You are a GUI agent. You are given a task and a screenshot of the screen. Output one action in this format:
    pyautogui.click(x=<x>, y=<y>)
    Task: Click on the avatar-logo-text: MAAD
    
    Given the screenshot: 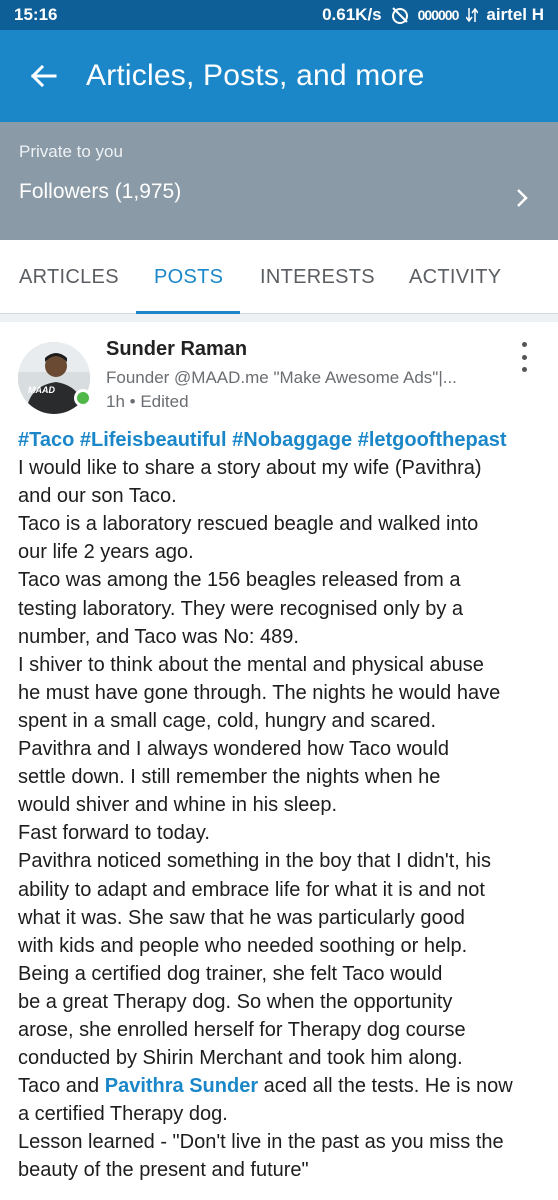 What is the action you would take?
    pyautogui.click(x=41, y=390)
    